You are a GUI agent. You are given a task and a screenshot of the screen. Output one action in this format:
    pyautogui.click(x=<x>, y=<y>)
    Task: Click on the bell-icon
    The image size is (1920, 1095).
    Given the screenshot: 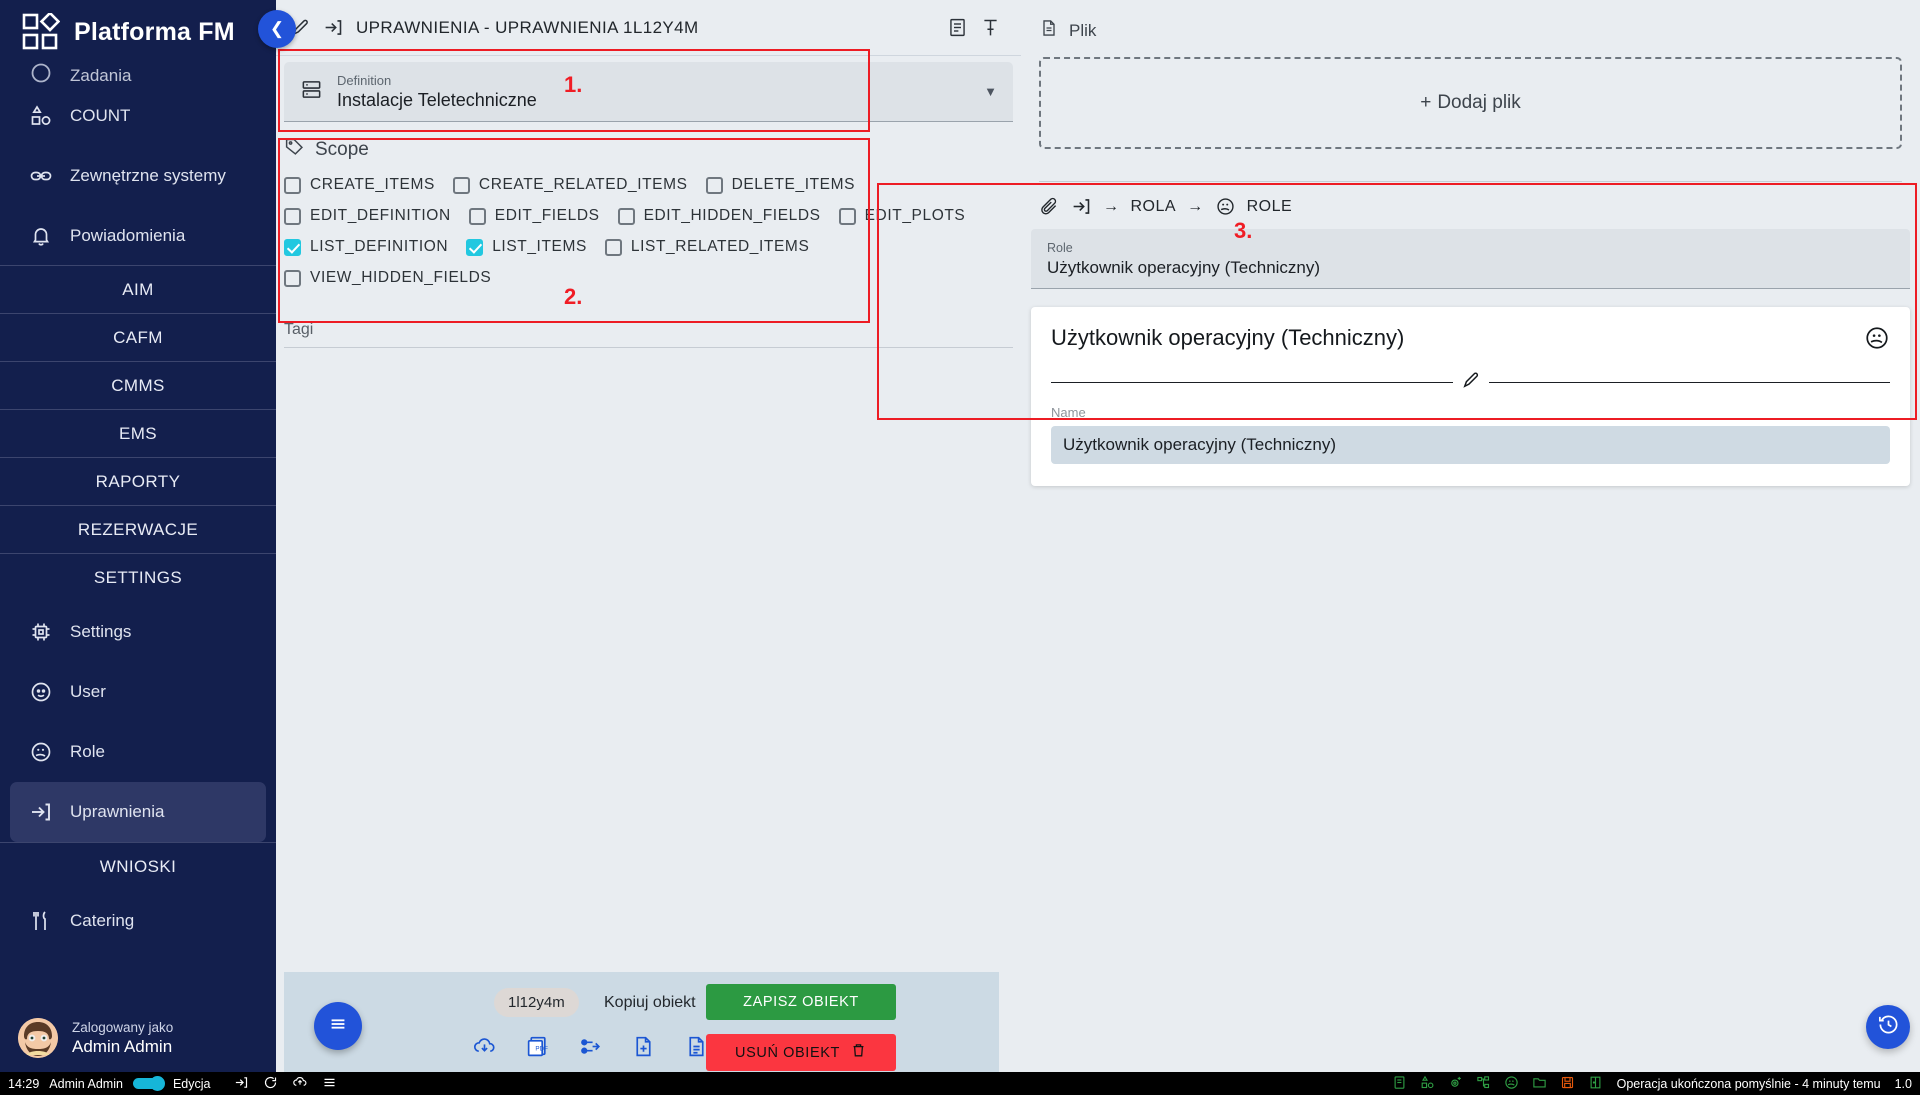 What is the action you would take?
    pyautogui.click(x=41, y=236)
    